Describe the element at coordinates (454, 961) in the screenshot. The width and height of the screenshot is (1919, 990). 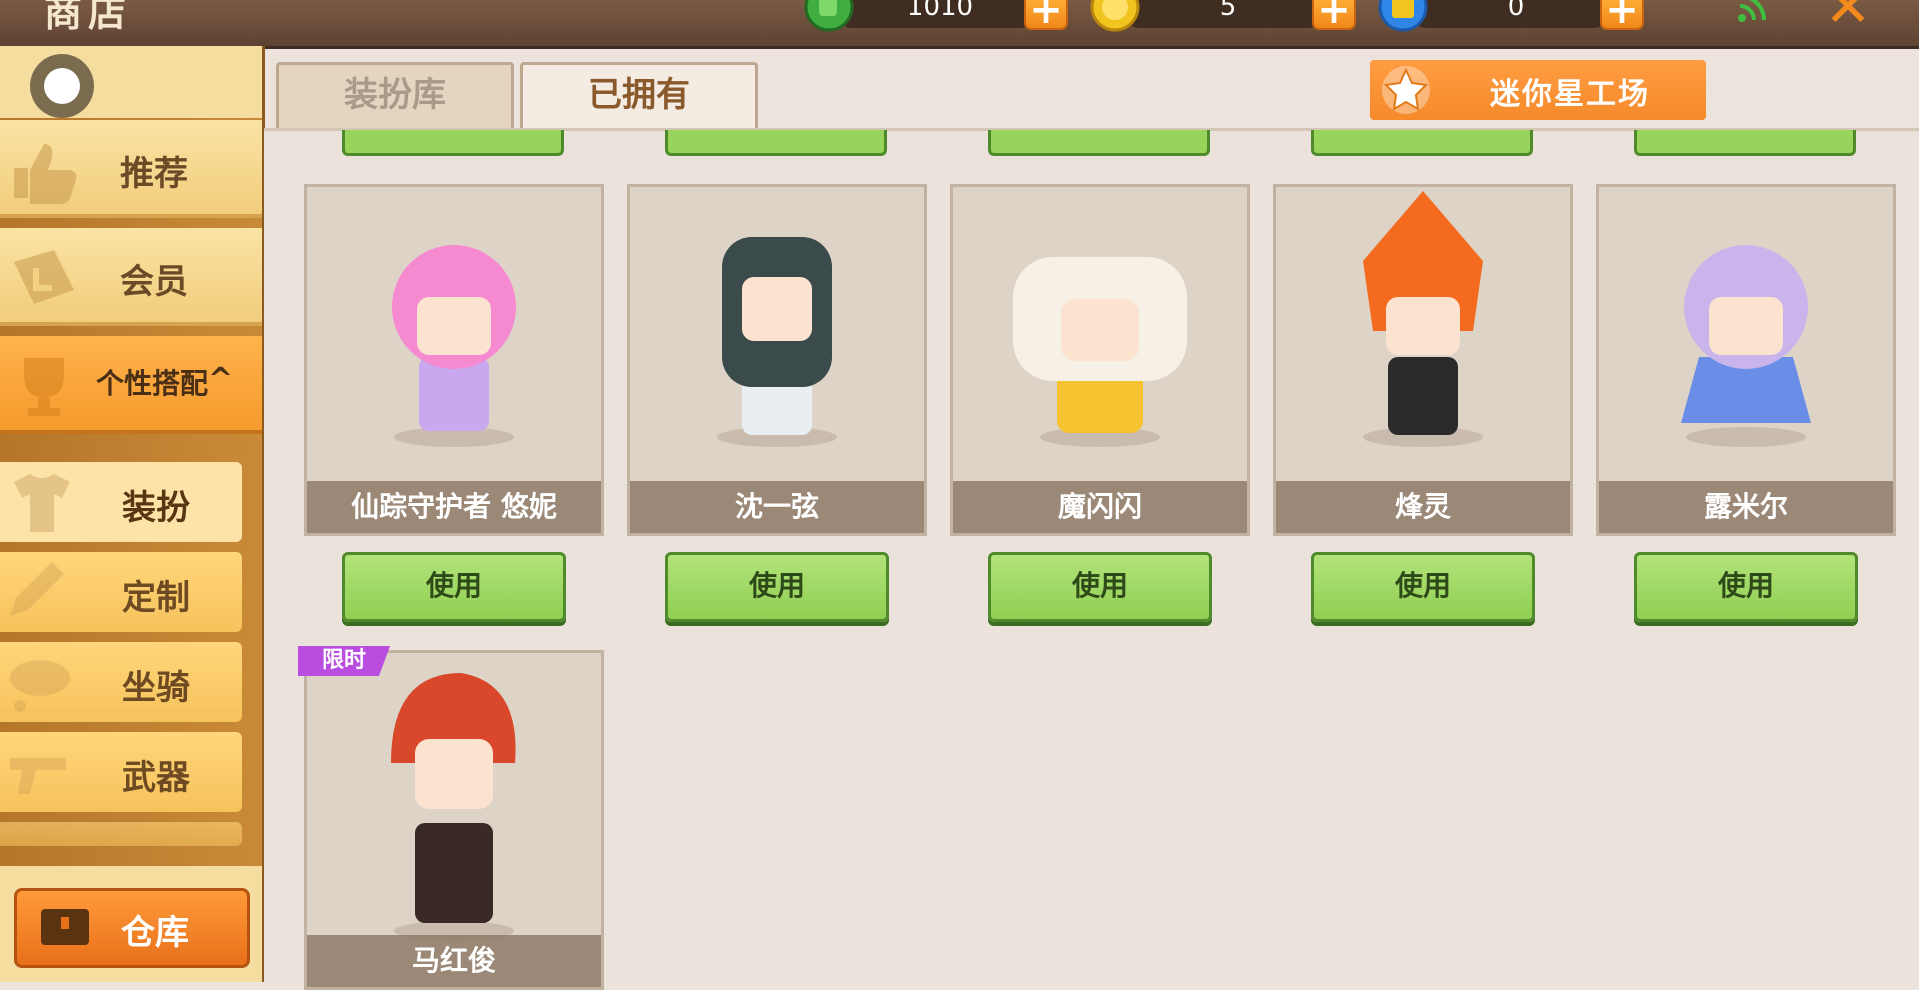
I see `item-name: 马红俊` at that location.